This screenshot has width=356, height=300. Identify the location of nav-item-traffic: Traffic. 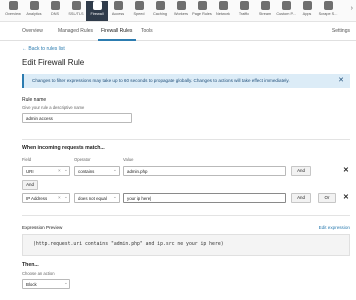
(244, 11).